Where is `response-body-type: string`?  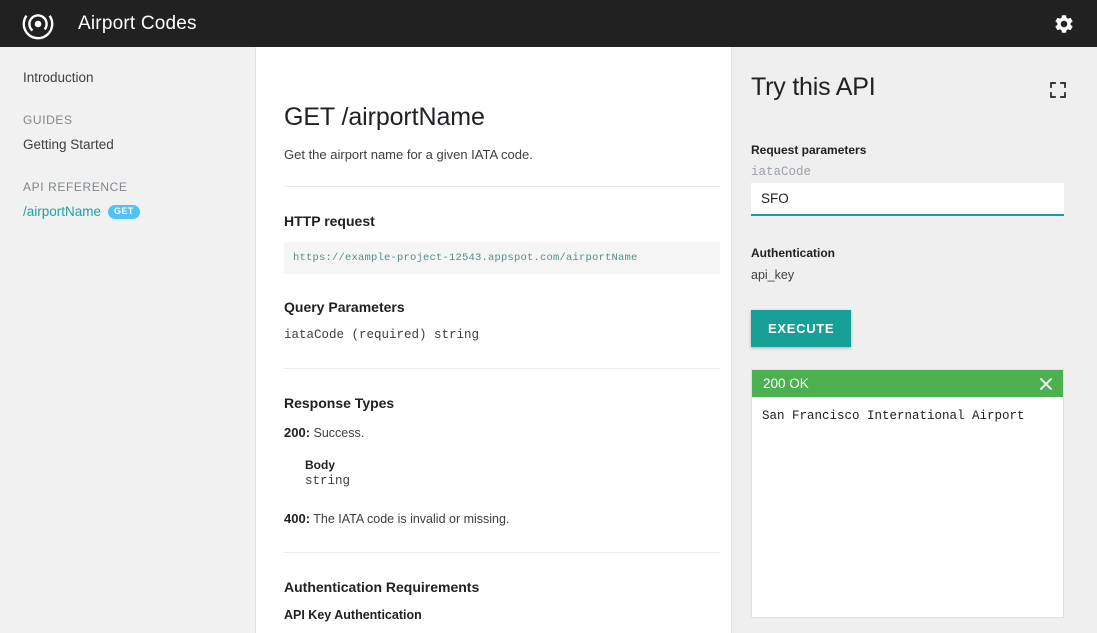 response-body-type: string is located at coordinates (328, 481).